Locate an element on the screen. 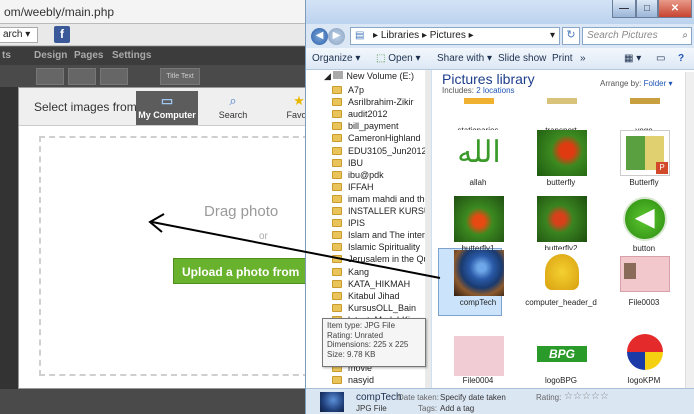 The width and height of the screenshot is (694, 414). file-comptech: compTech is located at coordinates (478, 280).